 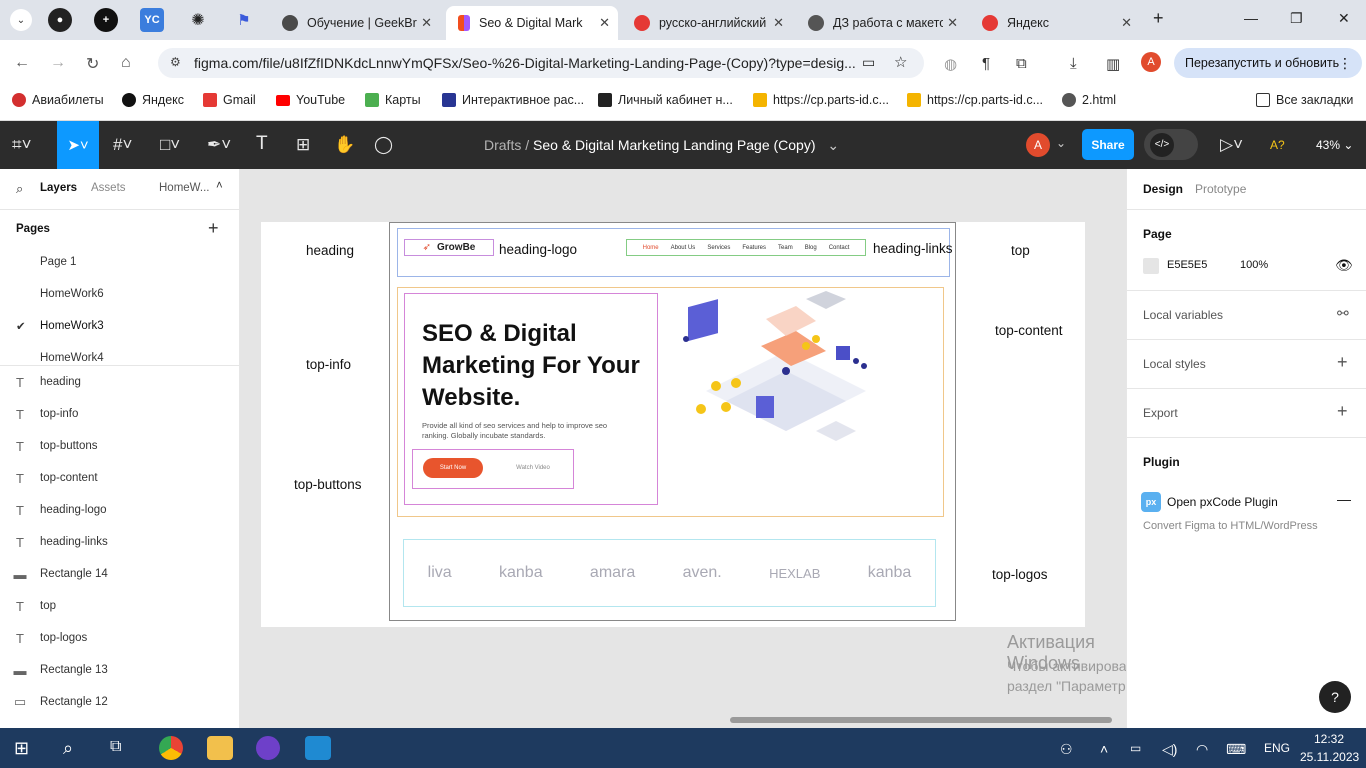 I want to click on canvas-label-top-info: top-info, so click(x=328, y=364).